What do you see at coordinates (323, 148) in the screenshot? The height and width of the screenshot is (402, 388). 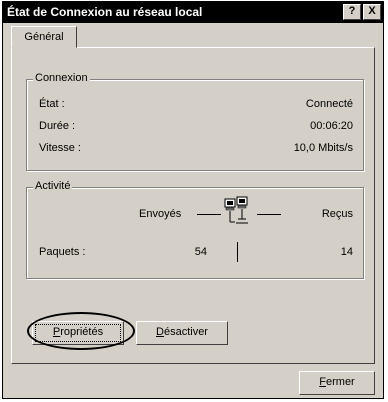 I see `speed-value: 10,0 Mbits/s` at bounding box center [323, 148].